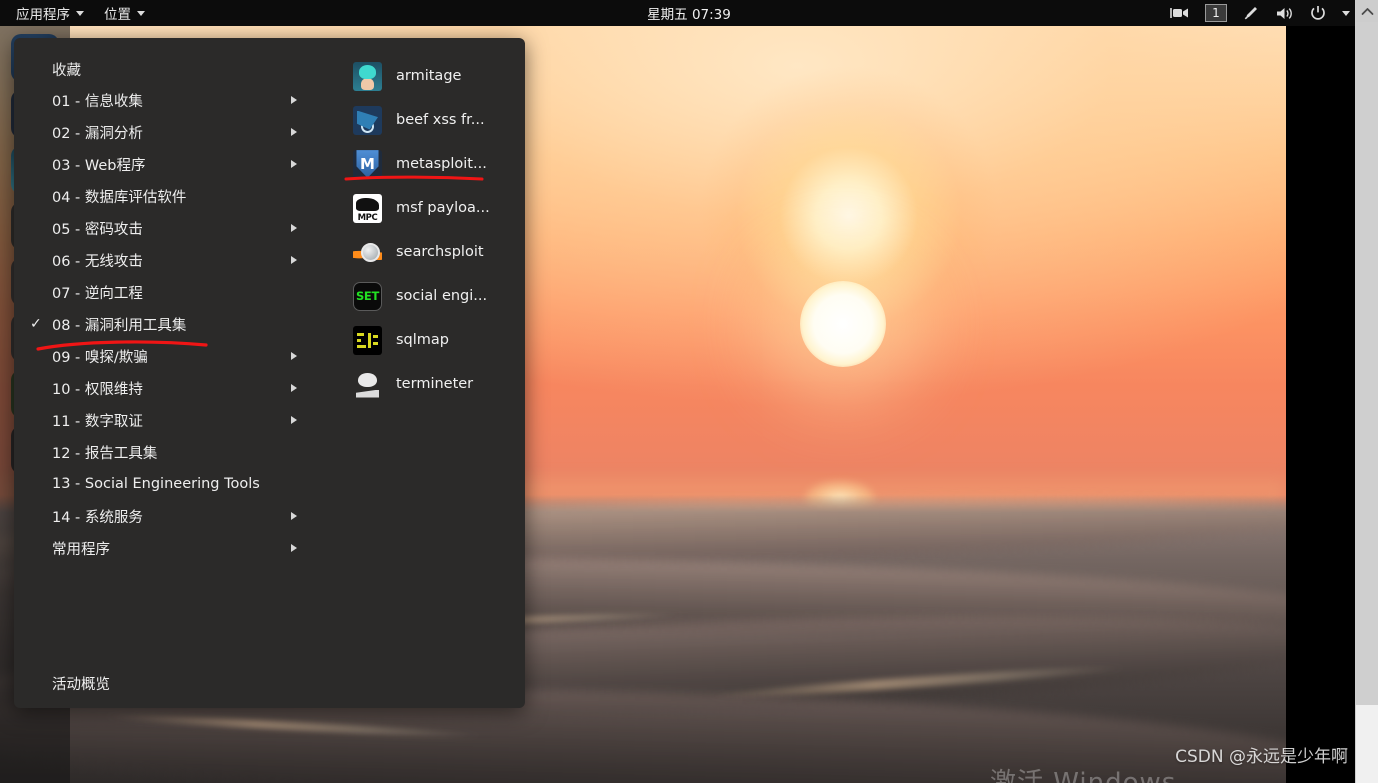 The height and width of the screenshot is (783, 1378). I want to click on window-scrollbar, so click(1366, 391).